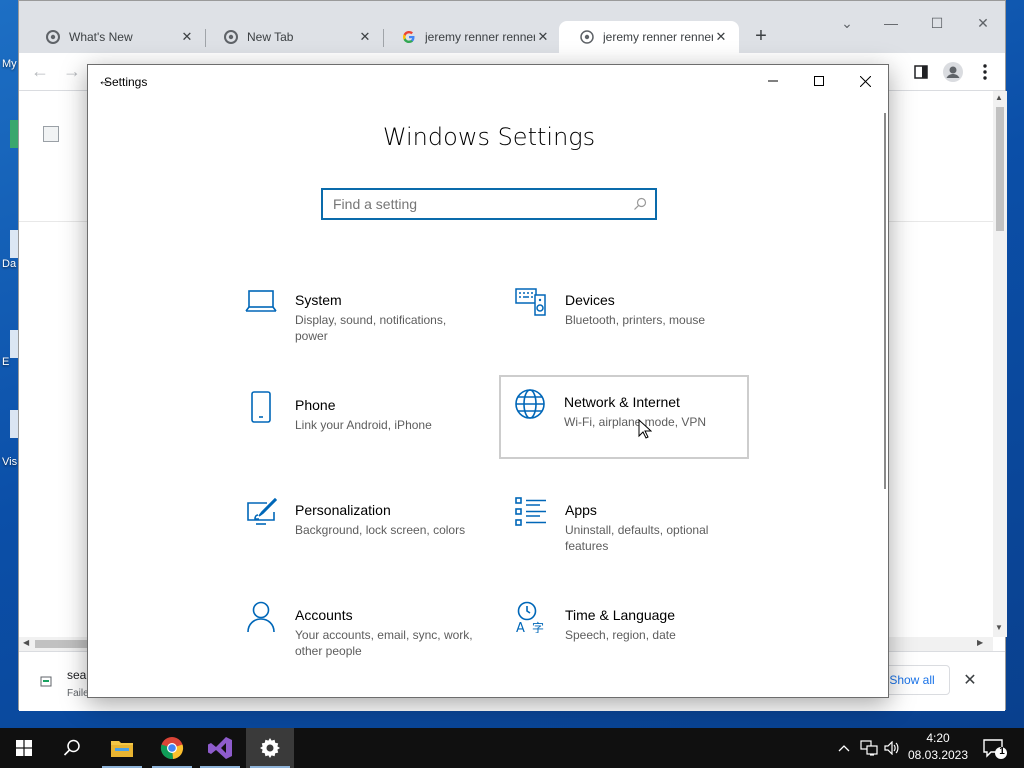 This screenshot has width=1024, height=768. I want to click on category-phone: Phone Link your Android, iPhone, so click(355, 420).